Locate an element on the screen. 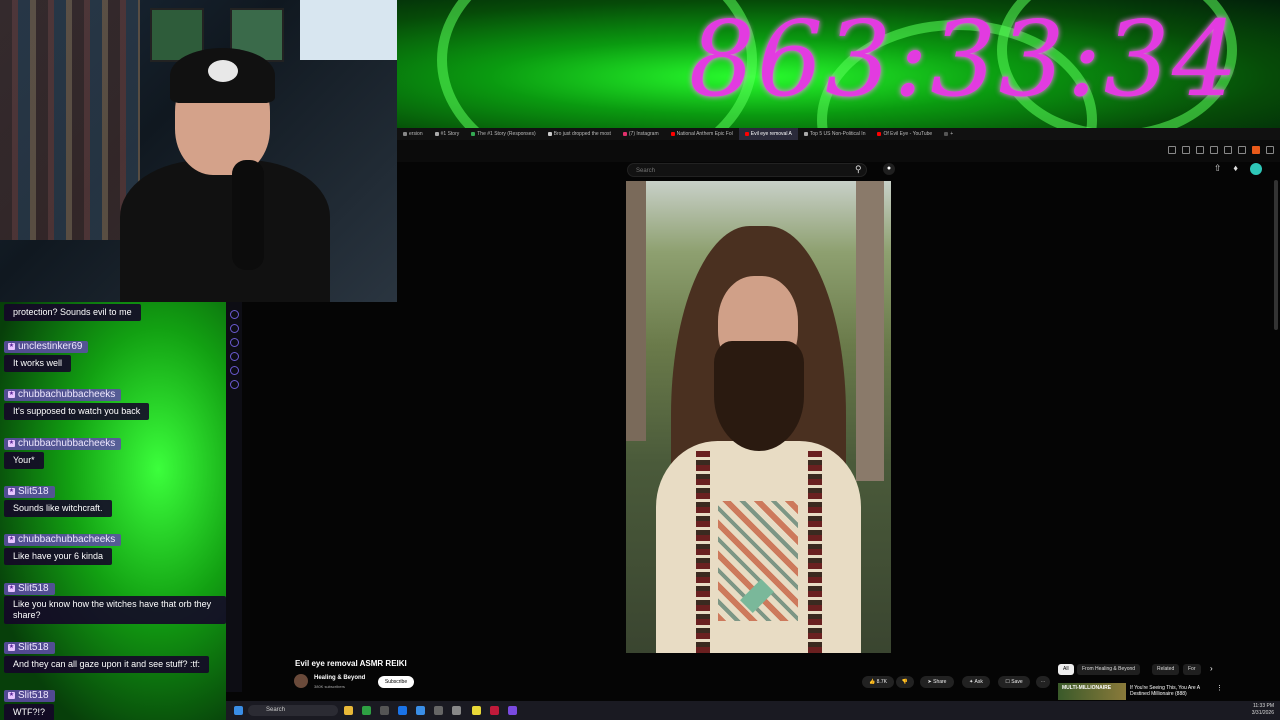 The width and height of the screenshot is (1280, 720). heart-icon is located at coordinates (1242, 150).